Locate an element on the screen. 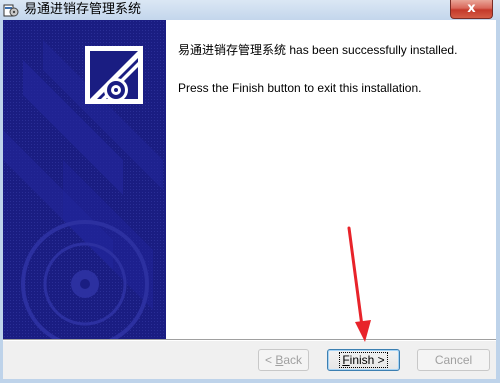 The width and height of the screenshot is (500, 383). finish-focus-ring: Finish > is located at coordinates (363, 360).